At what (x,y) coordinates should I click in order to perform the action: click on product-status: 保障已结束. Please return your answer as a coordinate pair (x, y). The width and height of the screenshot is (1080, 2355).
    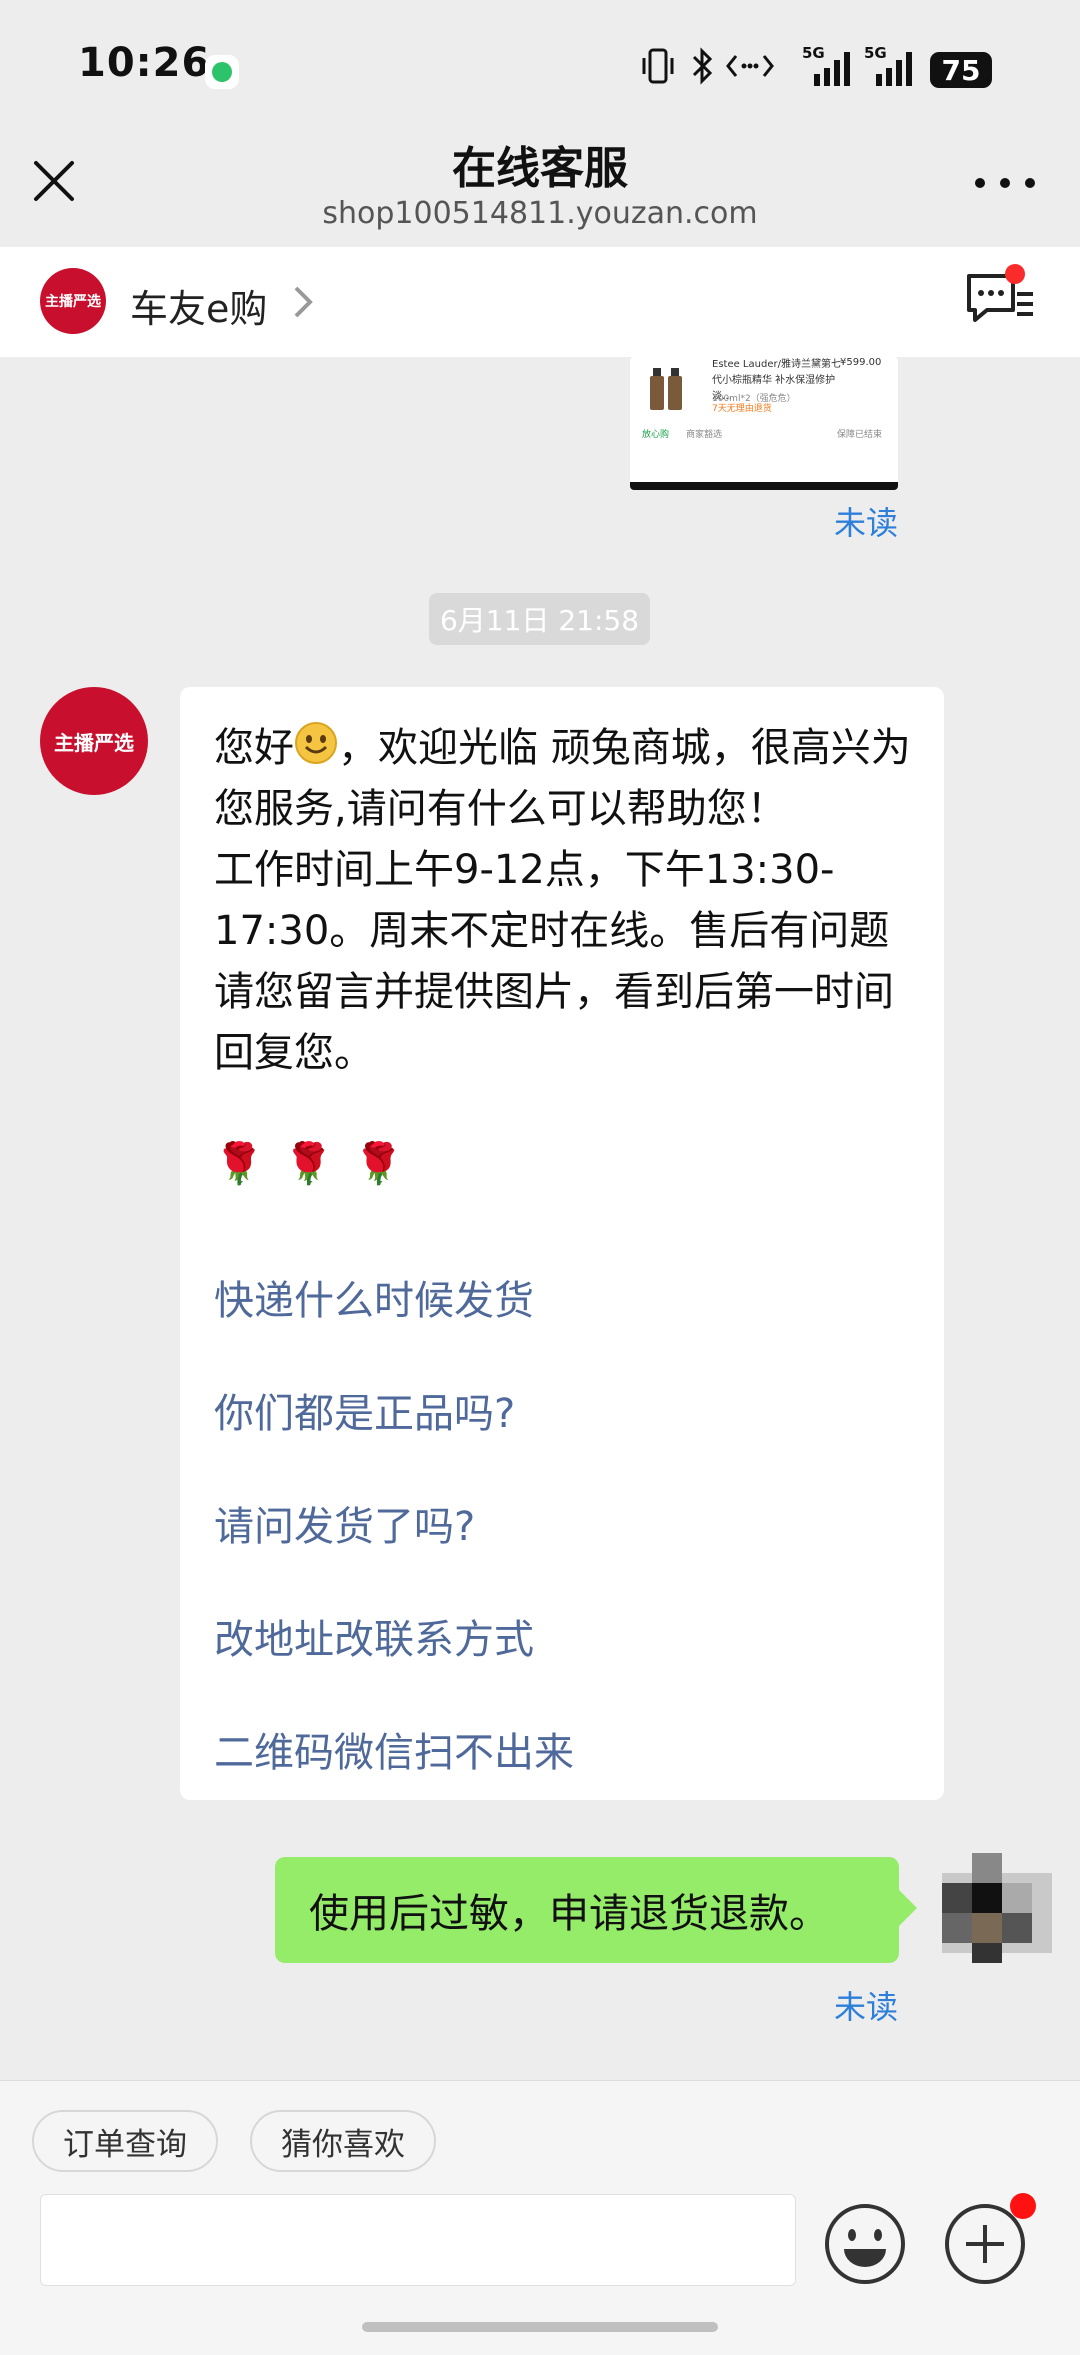
    Looking at the image, I should click on (860, 435).